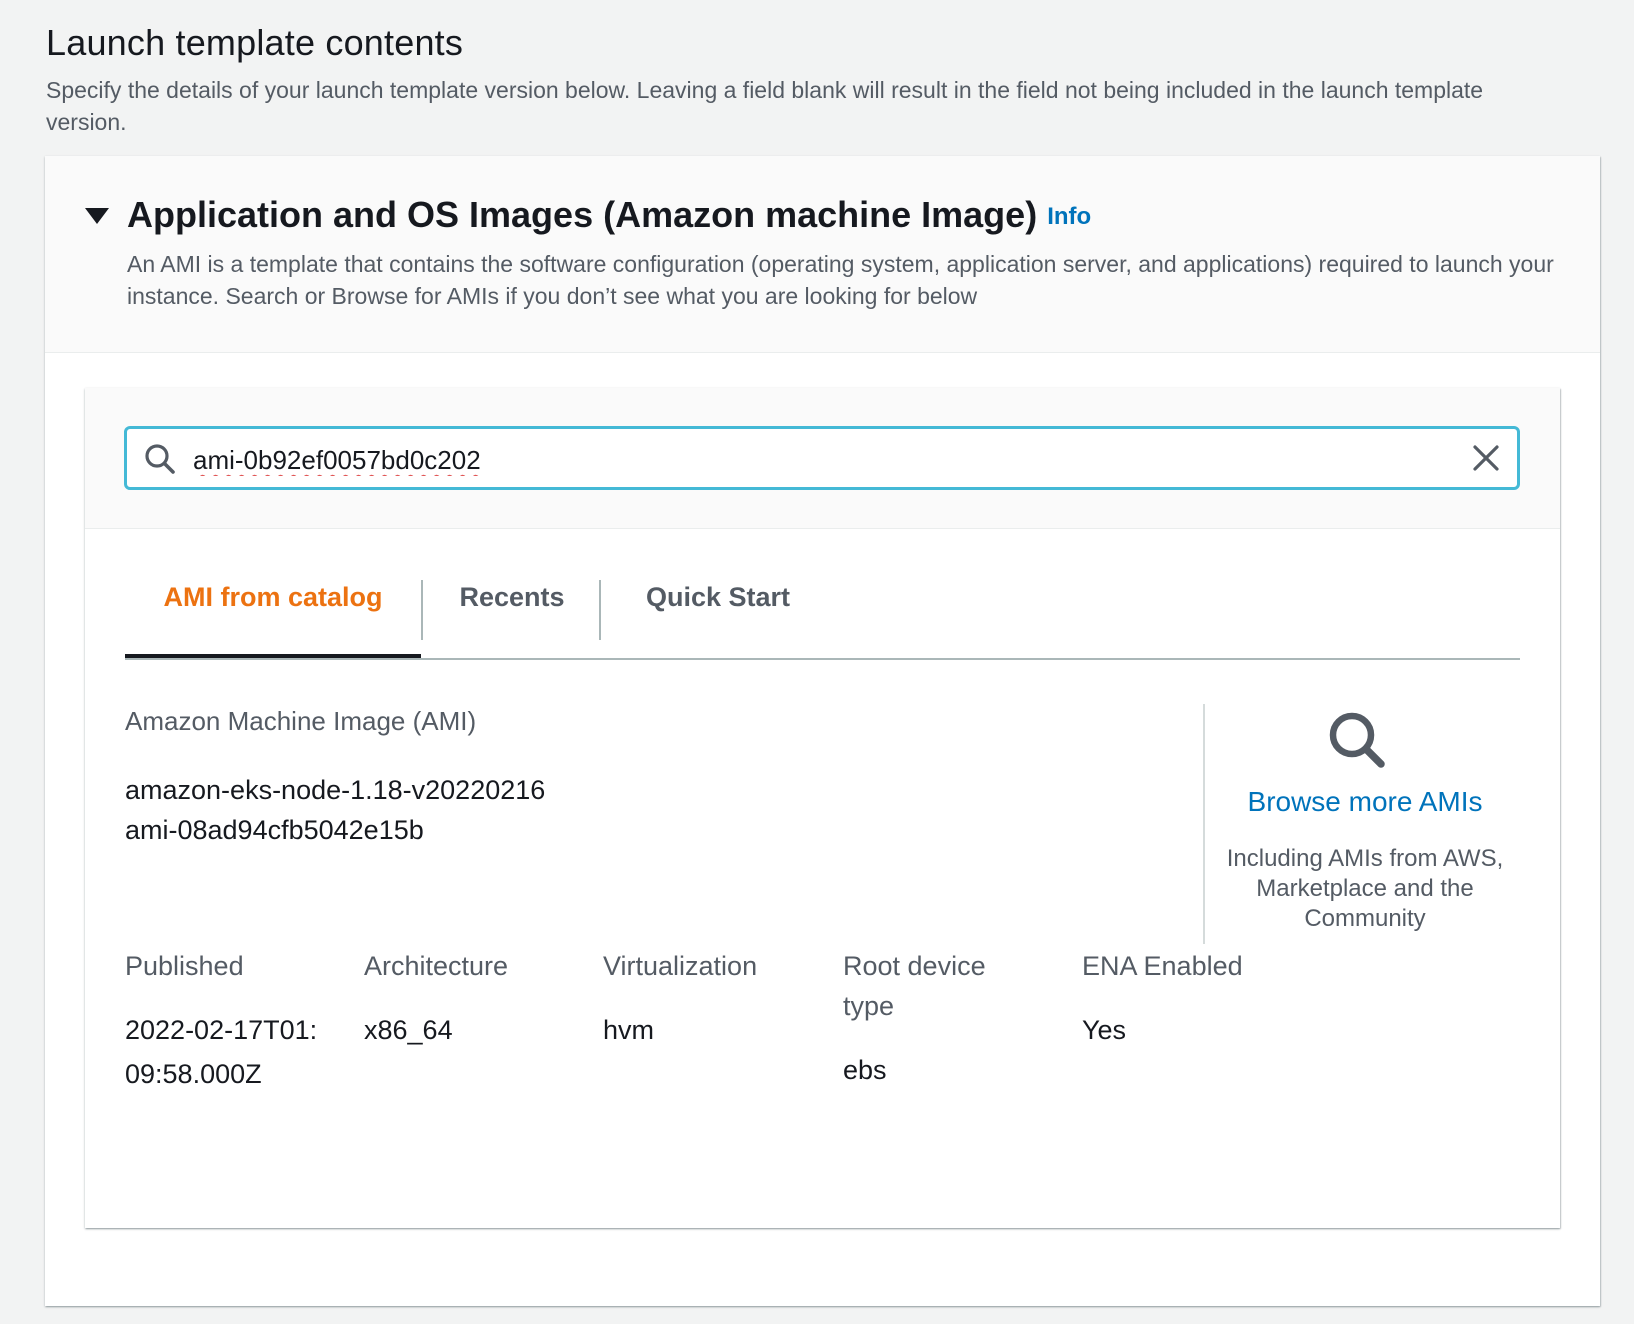 The width and height of the screenshot is (1634, 1324). I want to click on ami-search-input, so click(813, 460).